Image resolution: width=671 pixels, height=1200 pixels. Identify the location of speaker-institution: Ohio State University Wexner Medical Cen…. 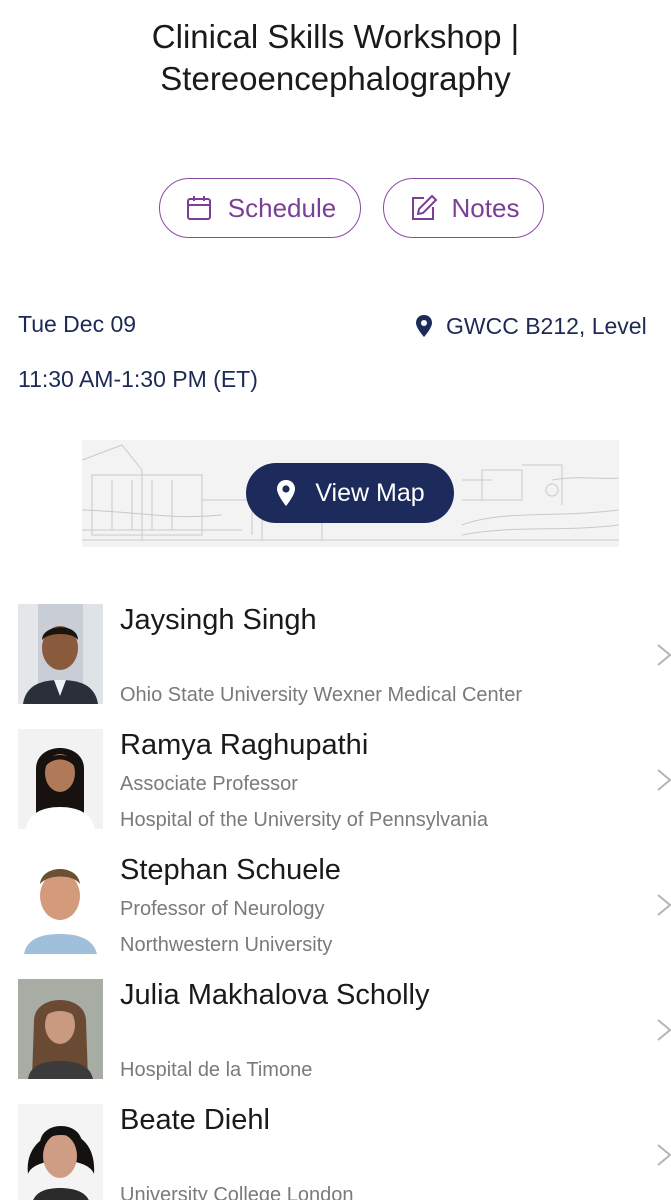
(321, 695).